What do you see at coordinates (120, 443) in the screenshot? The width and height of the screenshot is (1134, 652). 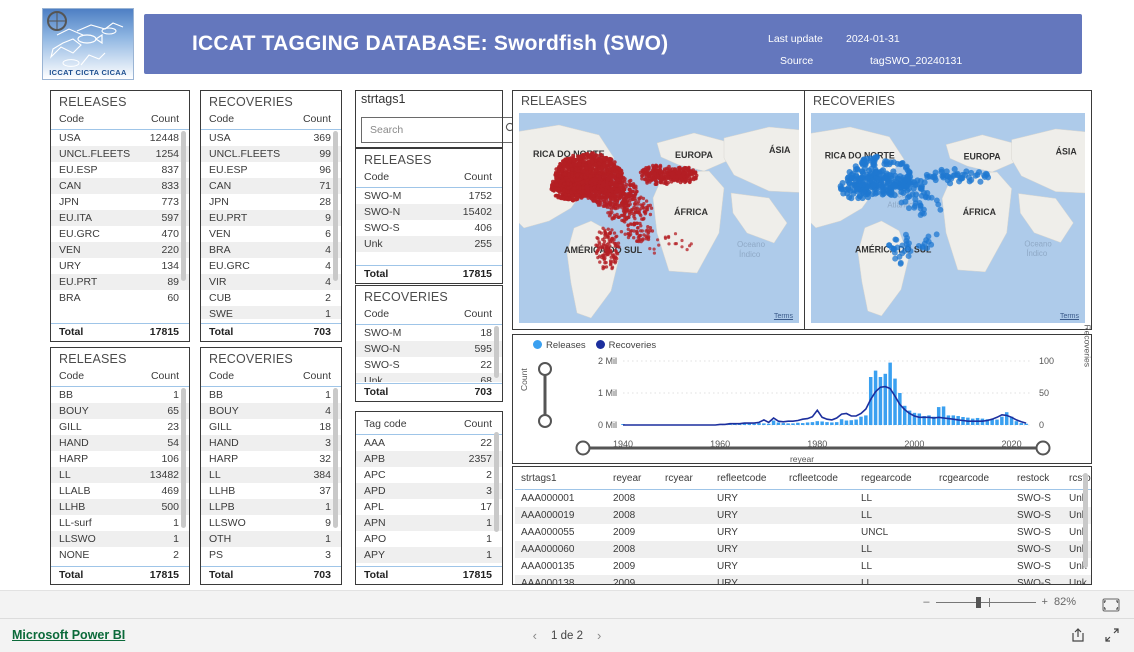 I see `table-row: HAND 54` at bounding box center [120, 443].